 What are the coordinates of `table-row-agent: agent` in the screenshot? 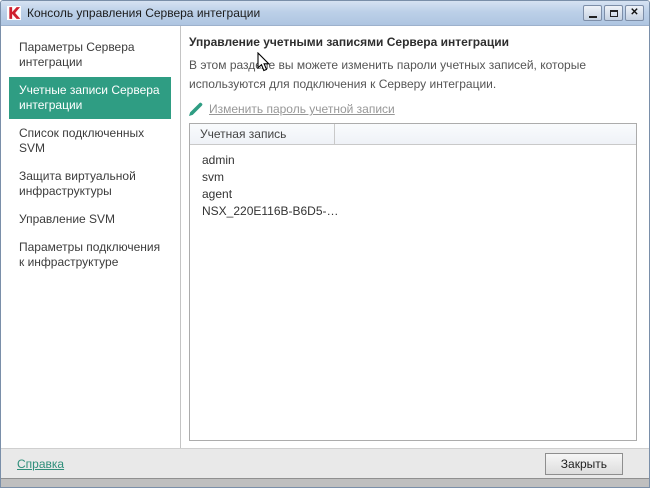 It's located at (413, 193).